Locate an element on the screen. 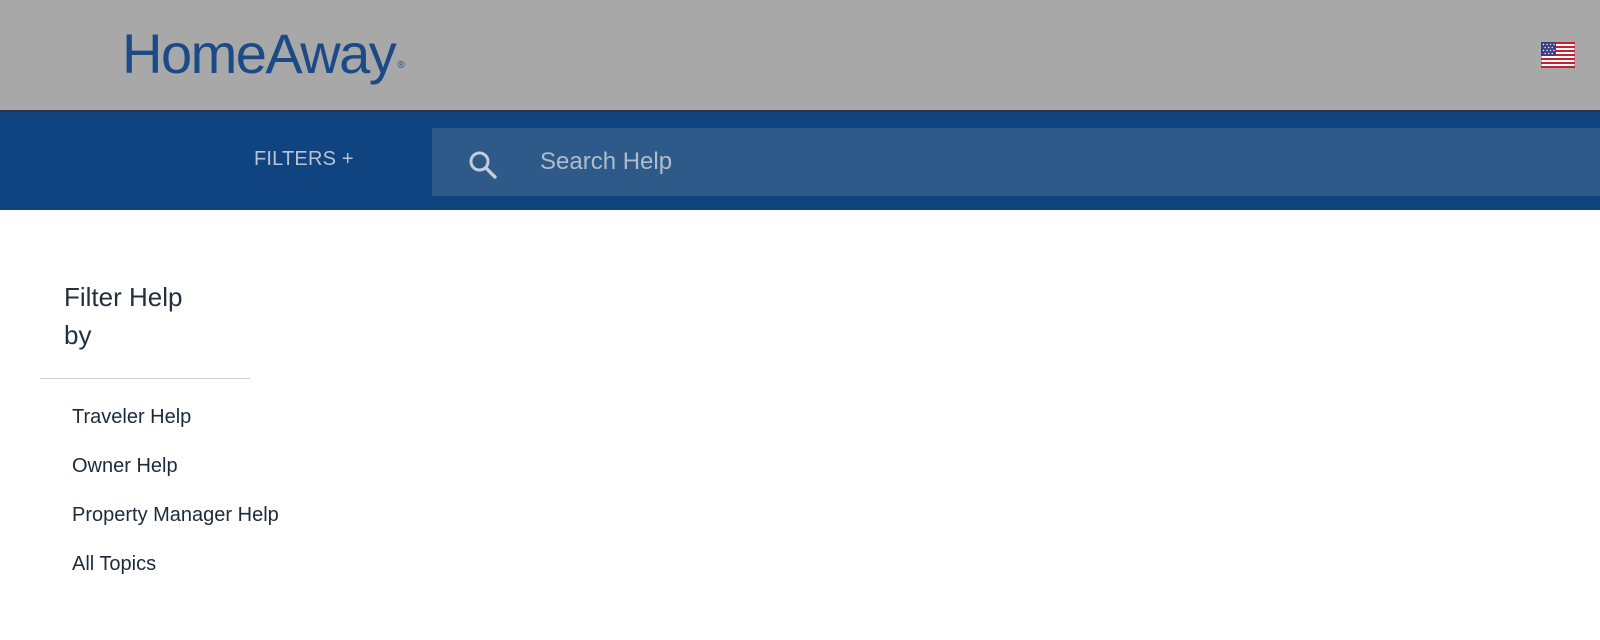 This screenshot has height=640, width=1600. search-icon is located at coordinates (483, 165).